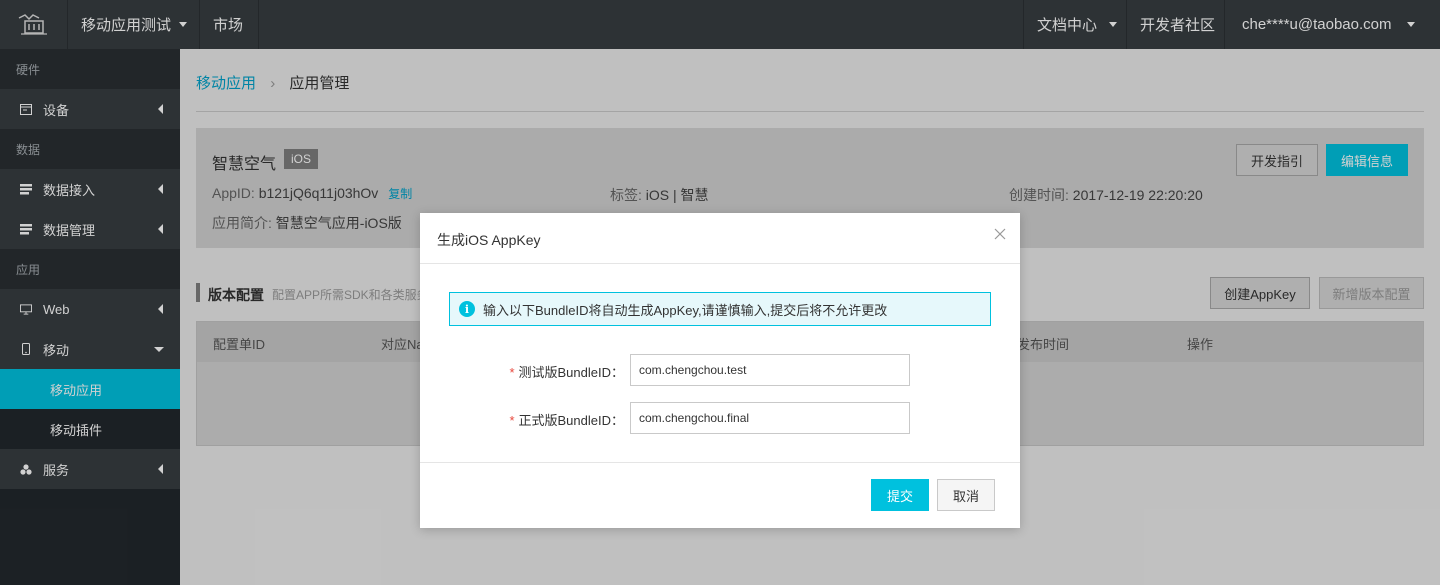  What do you see at coordinates (900, 495) in the screenshot?
I see `submit-button: 提交` at bounding box center [900, 495].